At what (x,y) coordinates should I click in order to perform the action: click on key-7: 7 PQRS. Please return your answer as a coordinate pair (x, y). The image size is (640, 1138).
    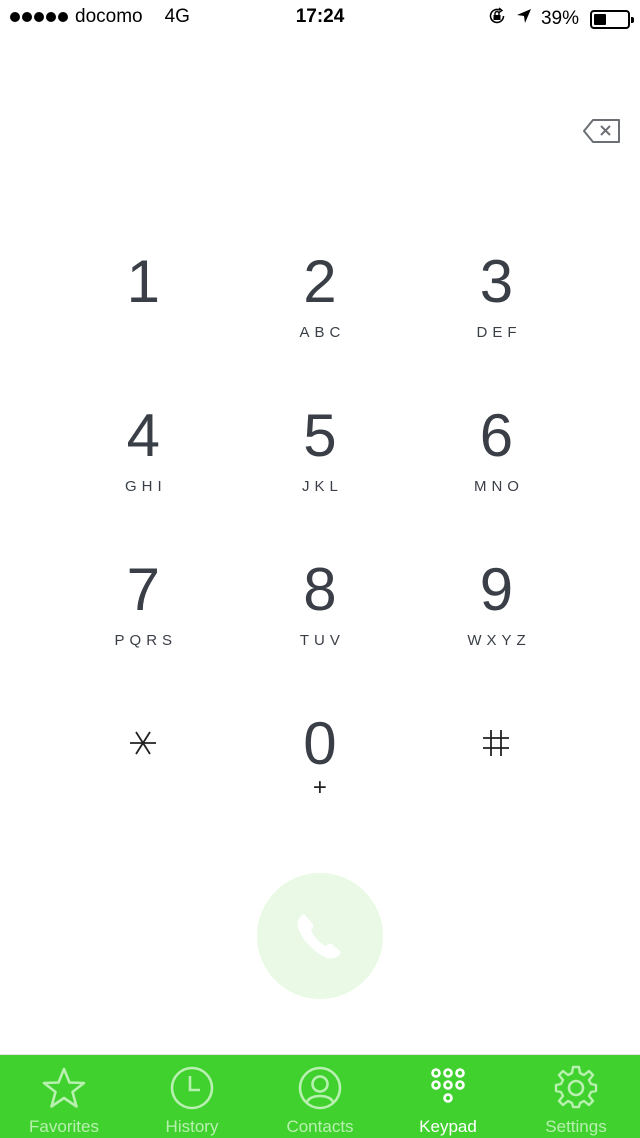
    Looking at the image, I should click on (143, 625).